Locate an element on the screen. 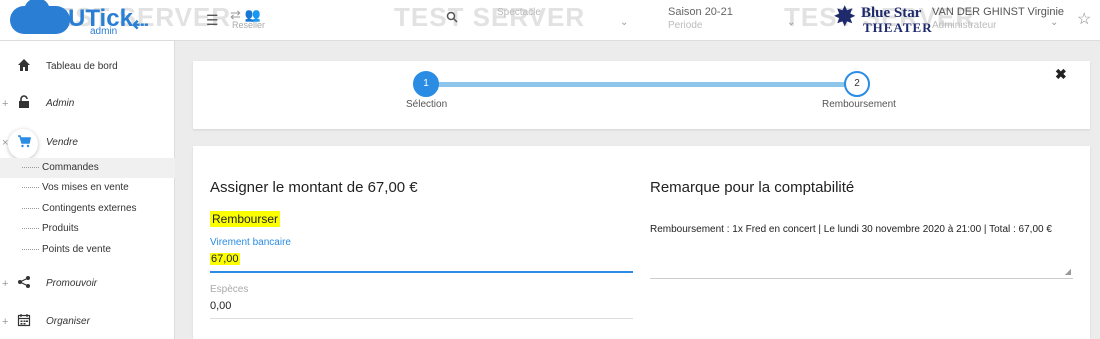 This screenshot has width=1100, height=339. hamburger-icon: ☰ is located at coordinates (212, 20).